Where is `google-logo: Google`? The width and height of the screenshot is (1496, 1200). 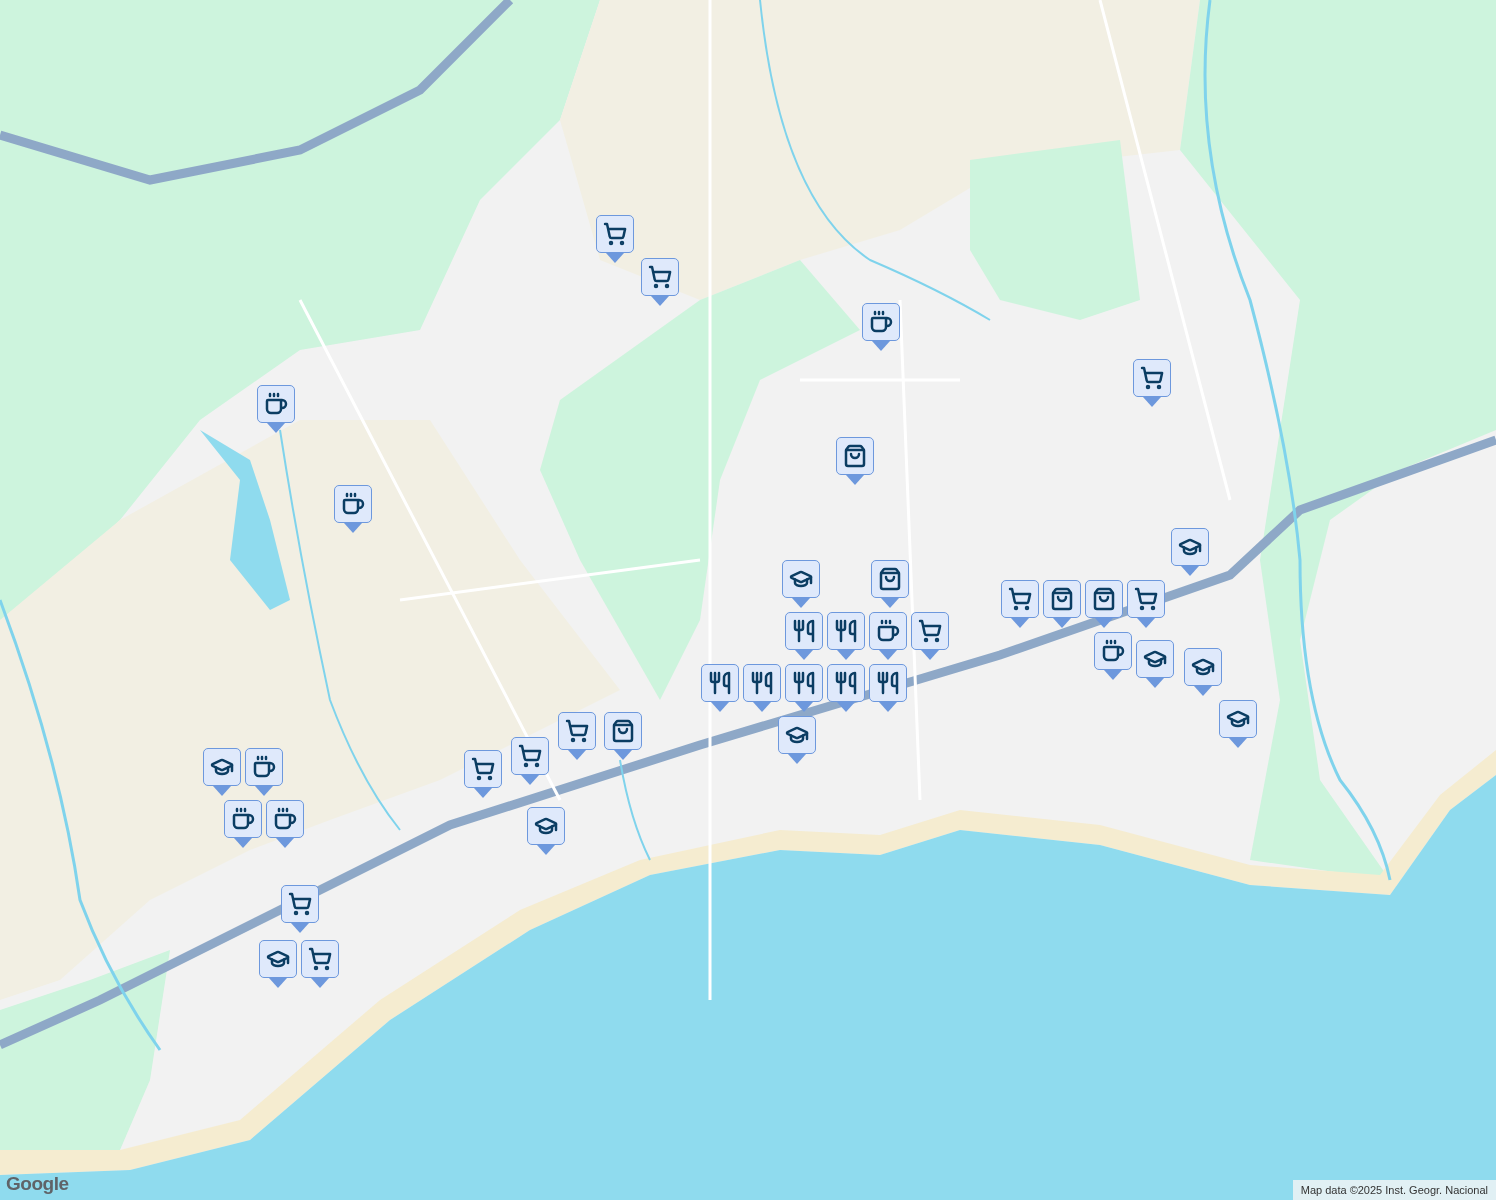
google-logo: Google is located at coordinates (37, 1183).